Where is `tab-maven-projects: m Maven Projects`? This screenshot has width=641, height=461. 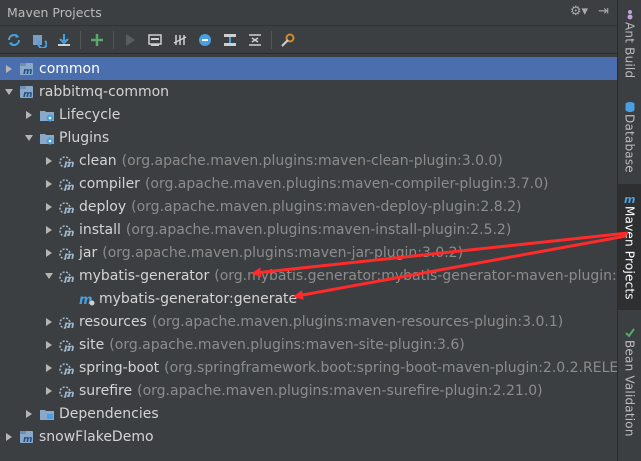 tab-maven-projects: m Maven Projects is located at coordinates (629, 247).